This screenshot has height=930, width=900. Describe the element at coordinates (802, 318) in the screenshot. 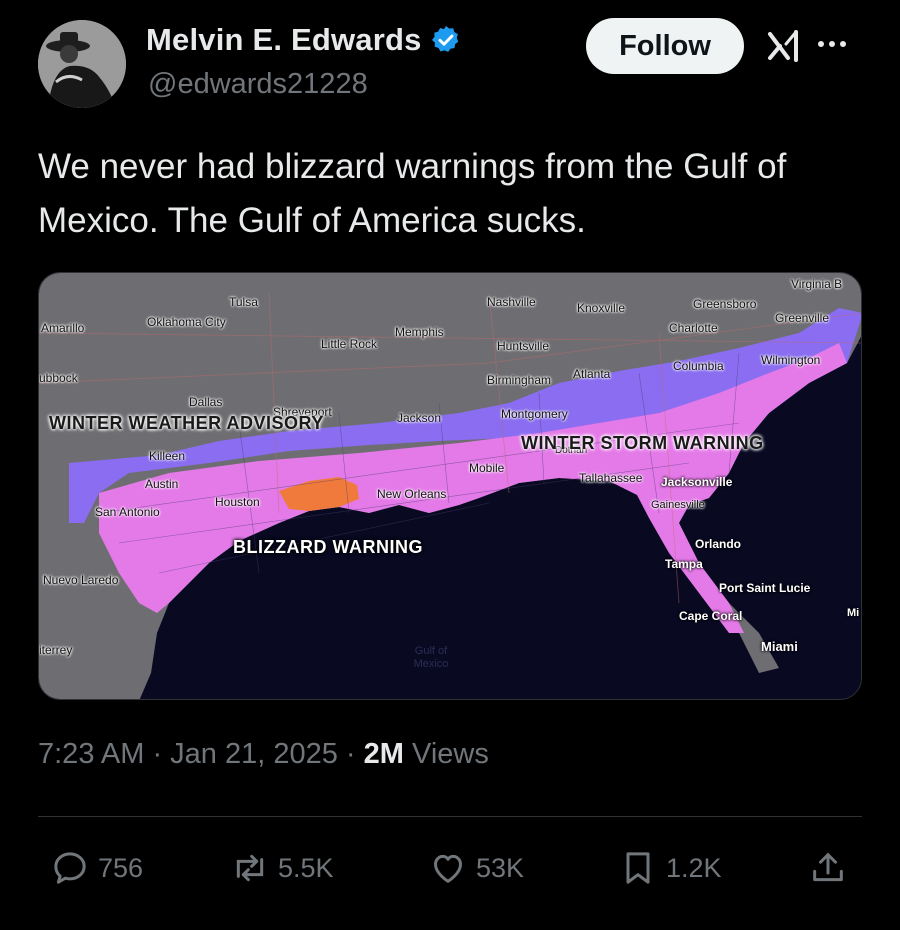

I see `city-greenville: Greenville` at that location.